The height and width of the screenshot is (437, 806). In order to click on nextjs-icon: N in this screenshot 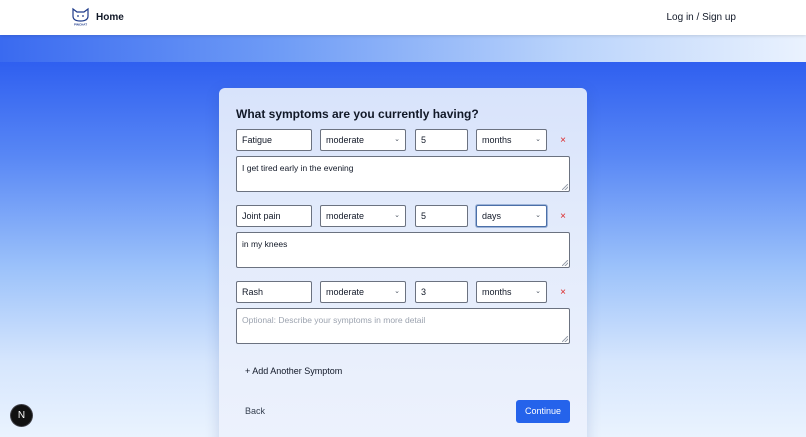, I will do `click(21, 415)`.